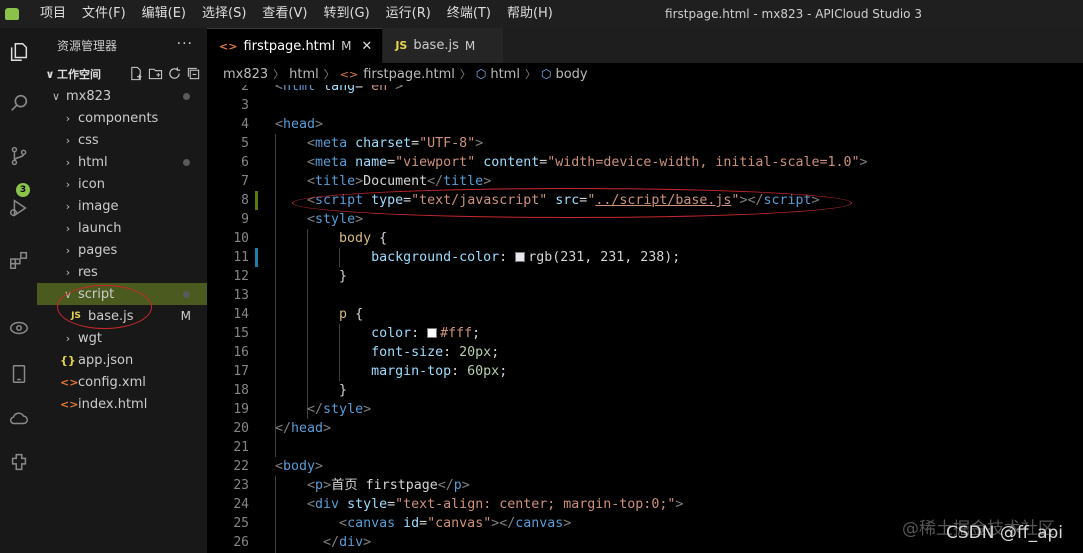 Image resolution: width=1083 pixels, height=553 pixels. Describe the element at coordinates (104, 14) in the screenshot. I see `menu-item: 文件(F)` at that location.